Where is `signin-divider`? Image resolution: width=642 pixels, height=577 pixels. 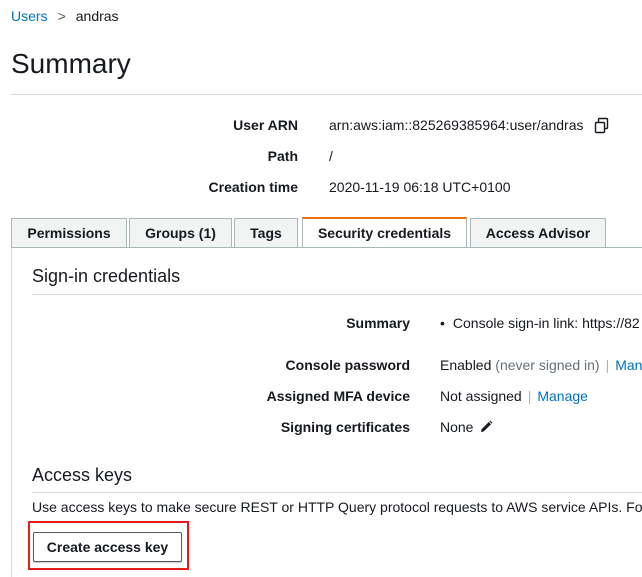
signin-divider is located at coordinates (337, 294).